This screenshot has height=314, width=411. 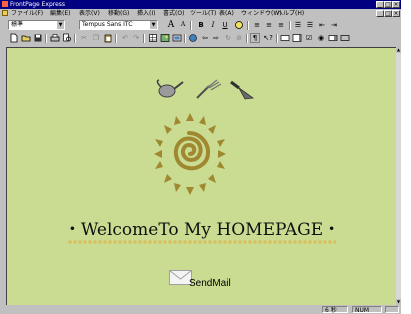 I want to click on hyperlink-icon, so click(x=193, y=38).